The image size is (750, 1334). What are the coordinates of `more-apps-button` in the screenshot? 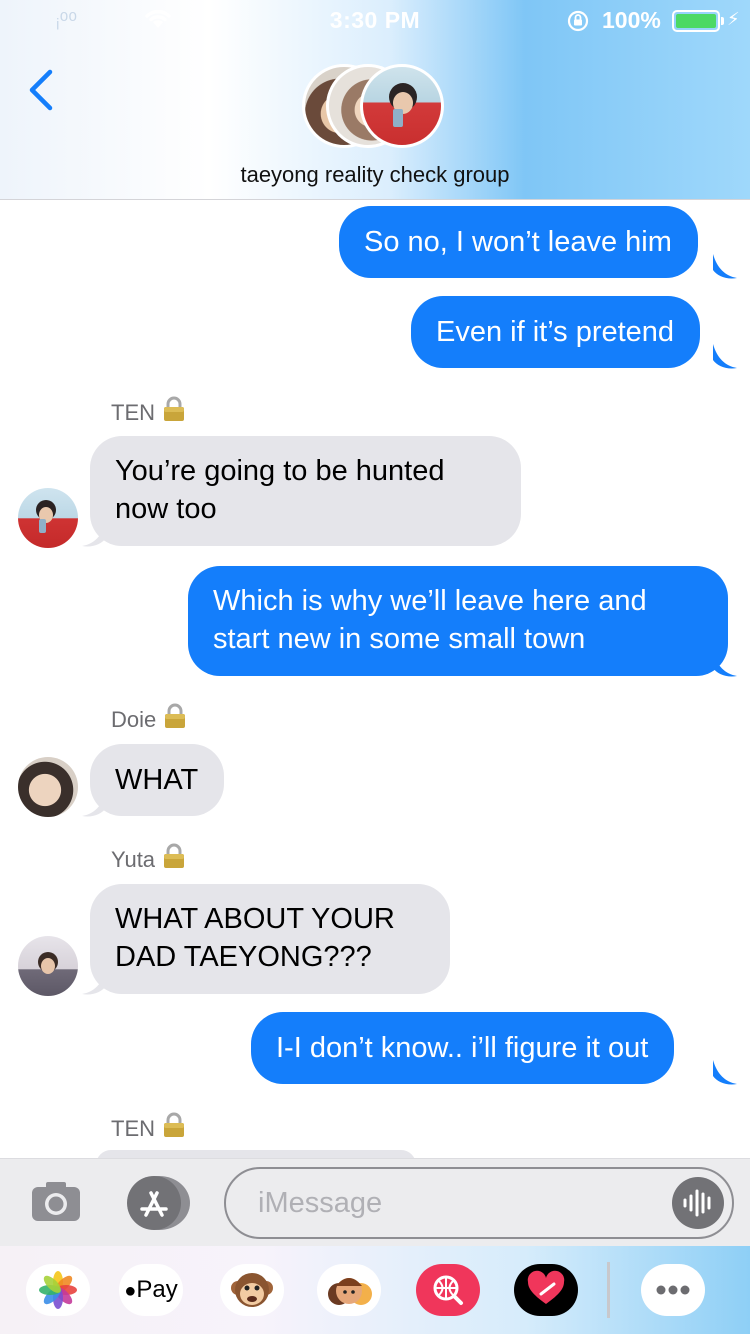 It's located at (673, 1290).